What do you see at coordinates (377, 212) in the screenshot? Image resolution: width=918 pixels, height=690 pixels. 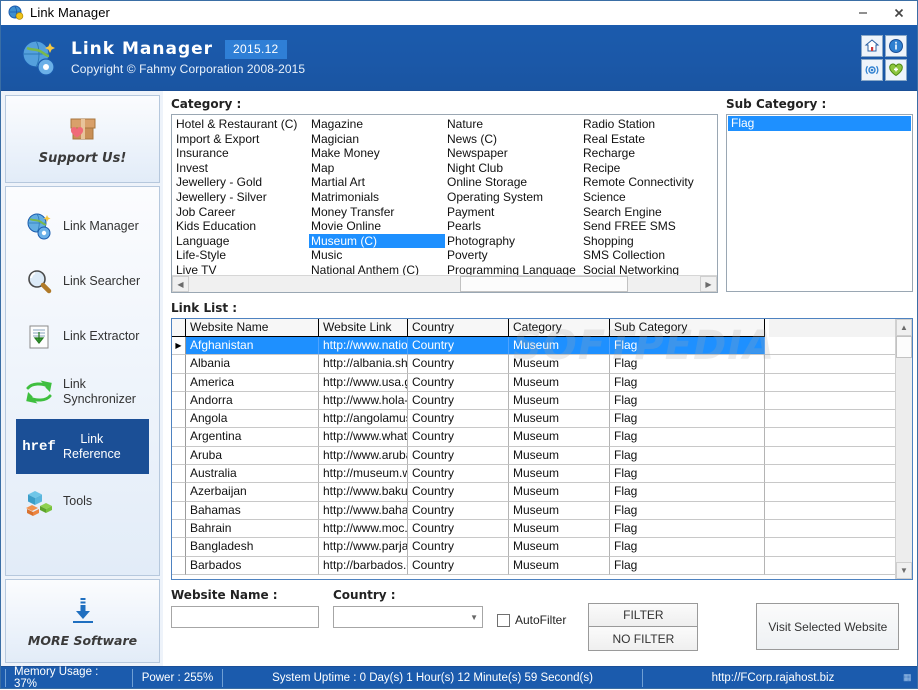 I see `category-item: Money Transfer` at bounding box center [377, 212].